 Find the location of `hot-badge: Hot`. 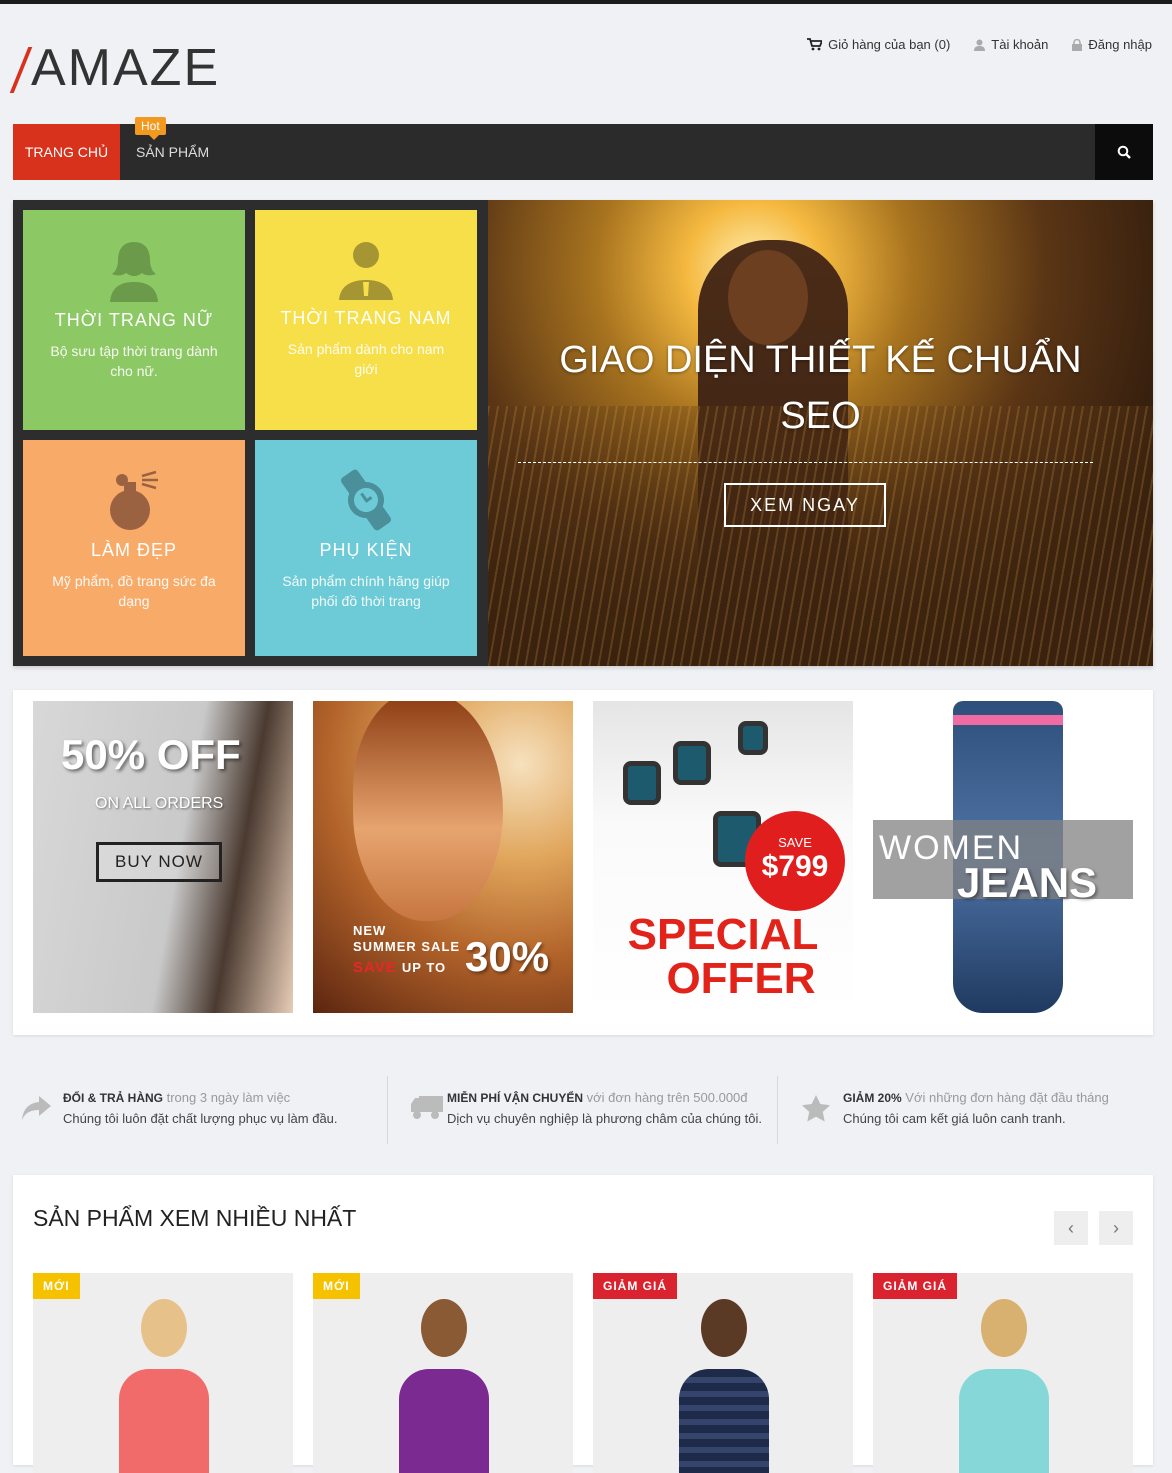

hot-badge: Hot is located at coordinates (150, 128).